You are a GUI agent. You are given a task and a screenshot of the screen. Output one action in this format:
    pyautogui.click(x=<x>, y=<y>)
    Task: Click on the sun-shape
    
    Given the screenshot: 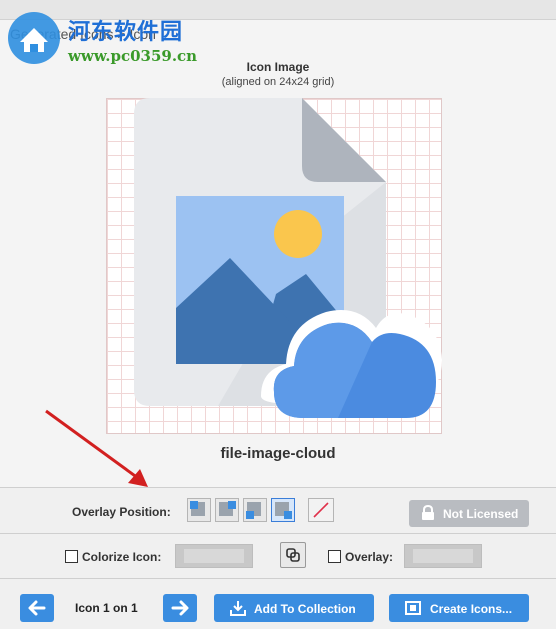 What is the action you would take?
    pyautogui.click(x=298, y=234)
    